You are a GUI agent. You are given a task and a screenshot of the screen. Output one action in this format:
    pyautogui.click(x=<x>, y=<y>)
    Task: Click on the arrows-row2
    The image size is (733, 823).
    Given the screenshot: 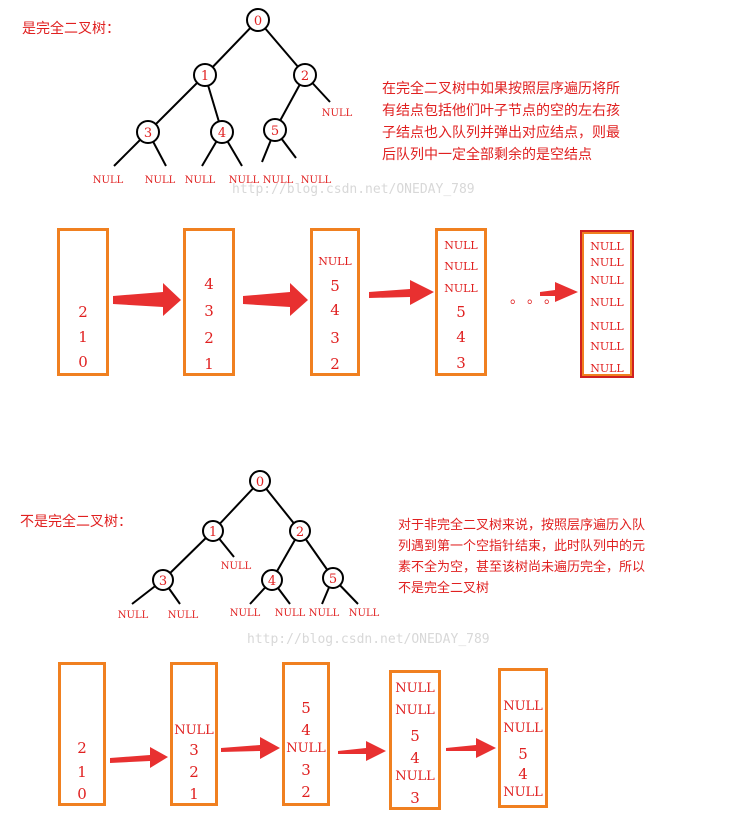 What is the action you would take?
    pyautogui.click(x=303, y=752)
    